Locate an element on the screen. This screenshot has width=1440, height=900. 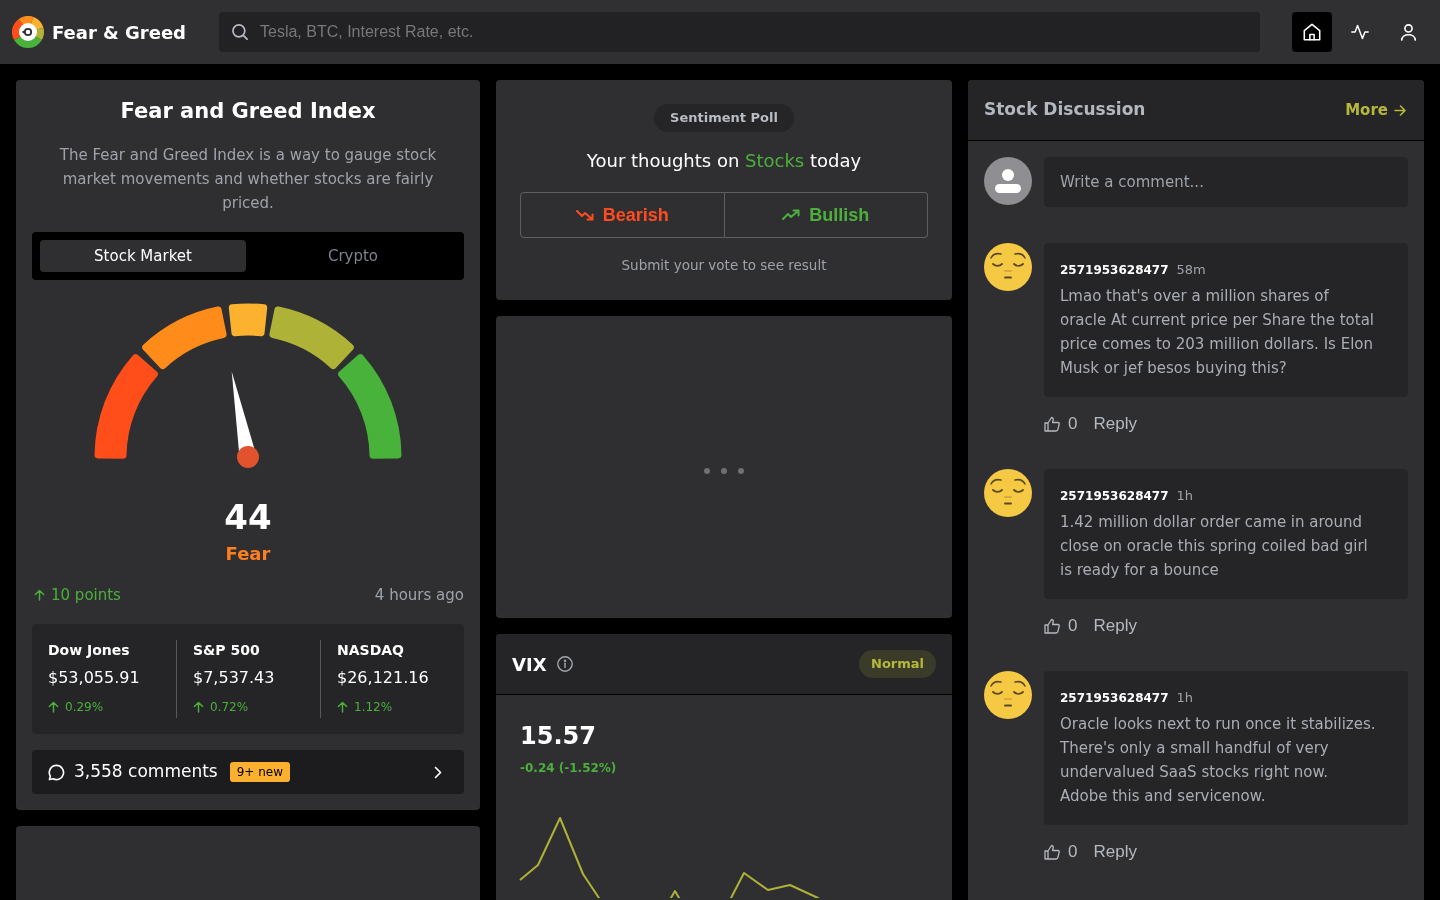
loading-dots-icon is located at coordinates (723, 470).